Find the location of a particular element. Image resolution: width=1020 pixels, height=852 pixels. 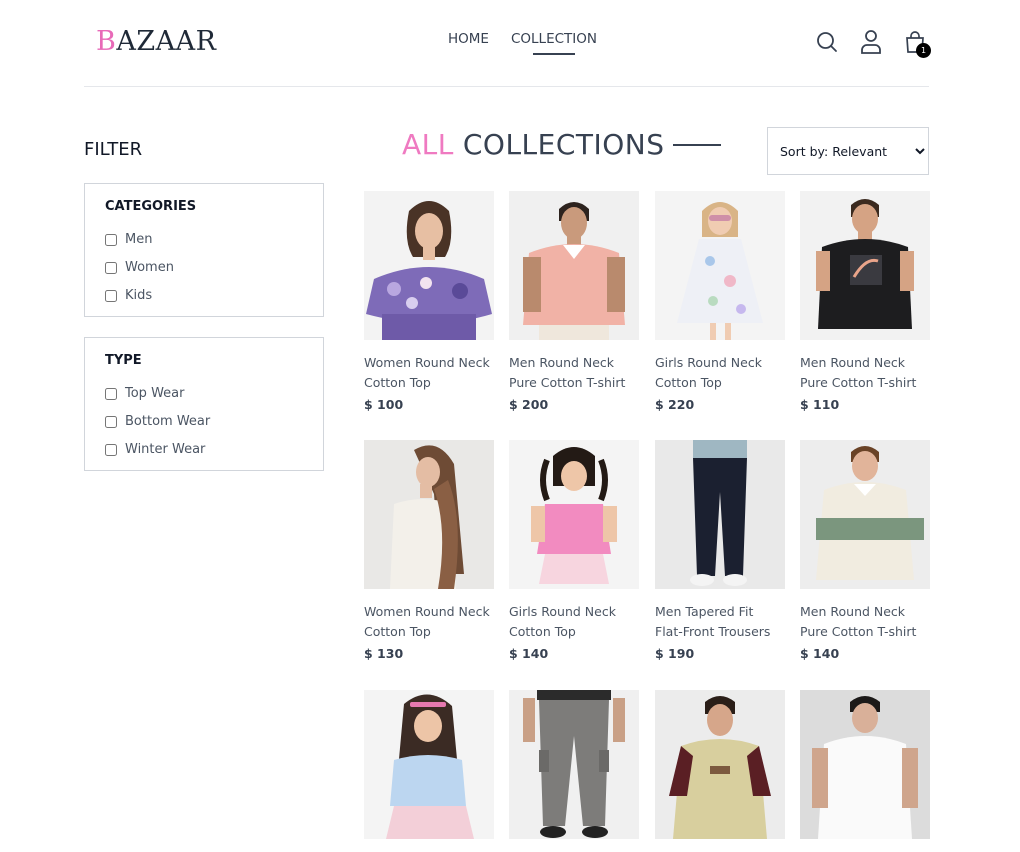

collection-title-rest: COLLECTIONS is located at coordinates (563, 144).